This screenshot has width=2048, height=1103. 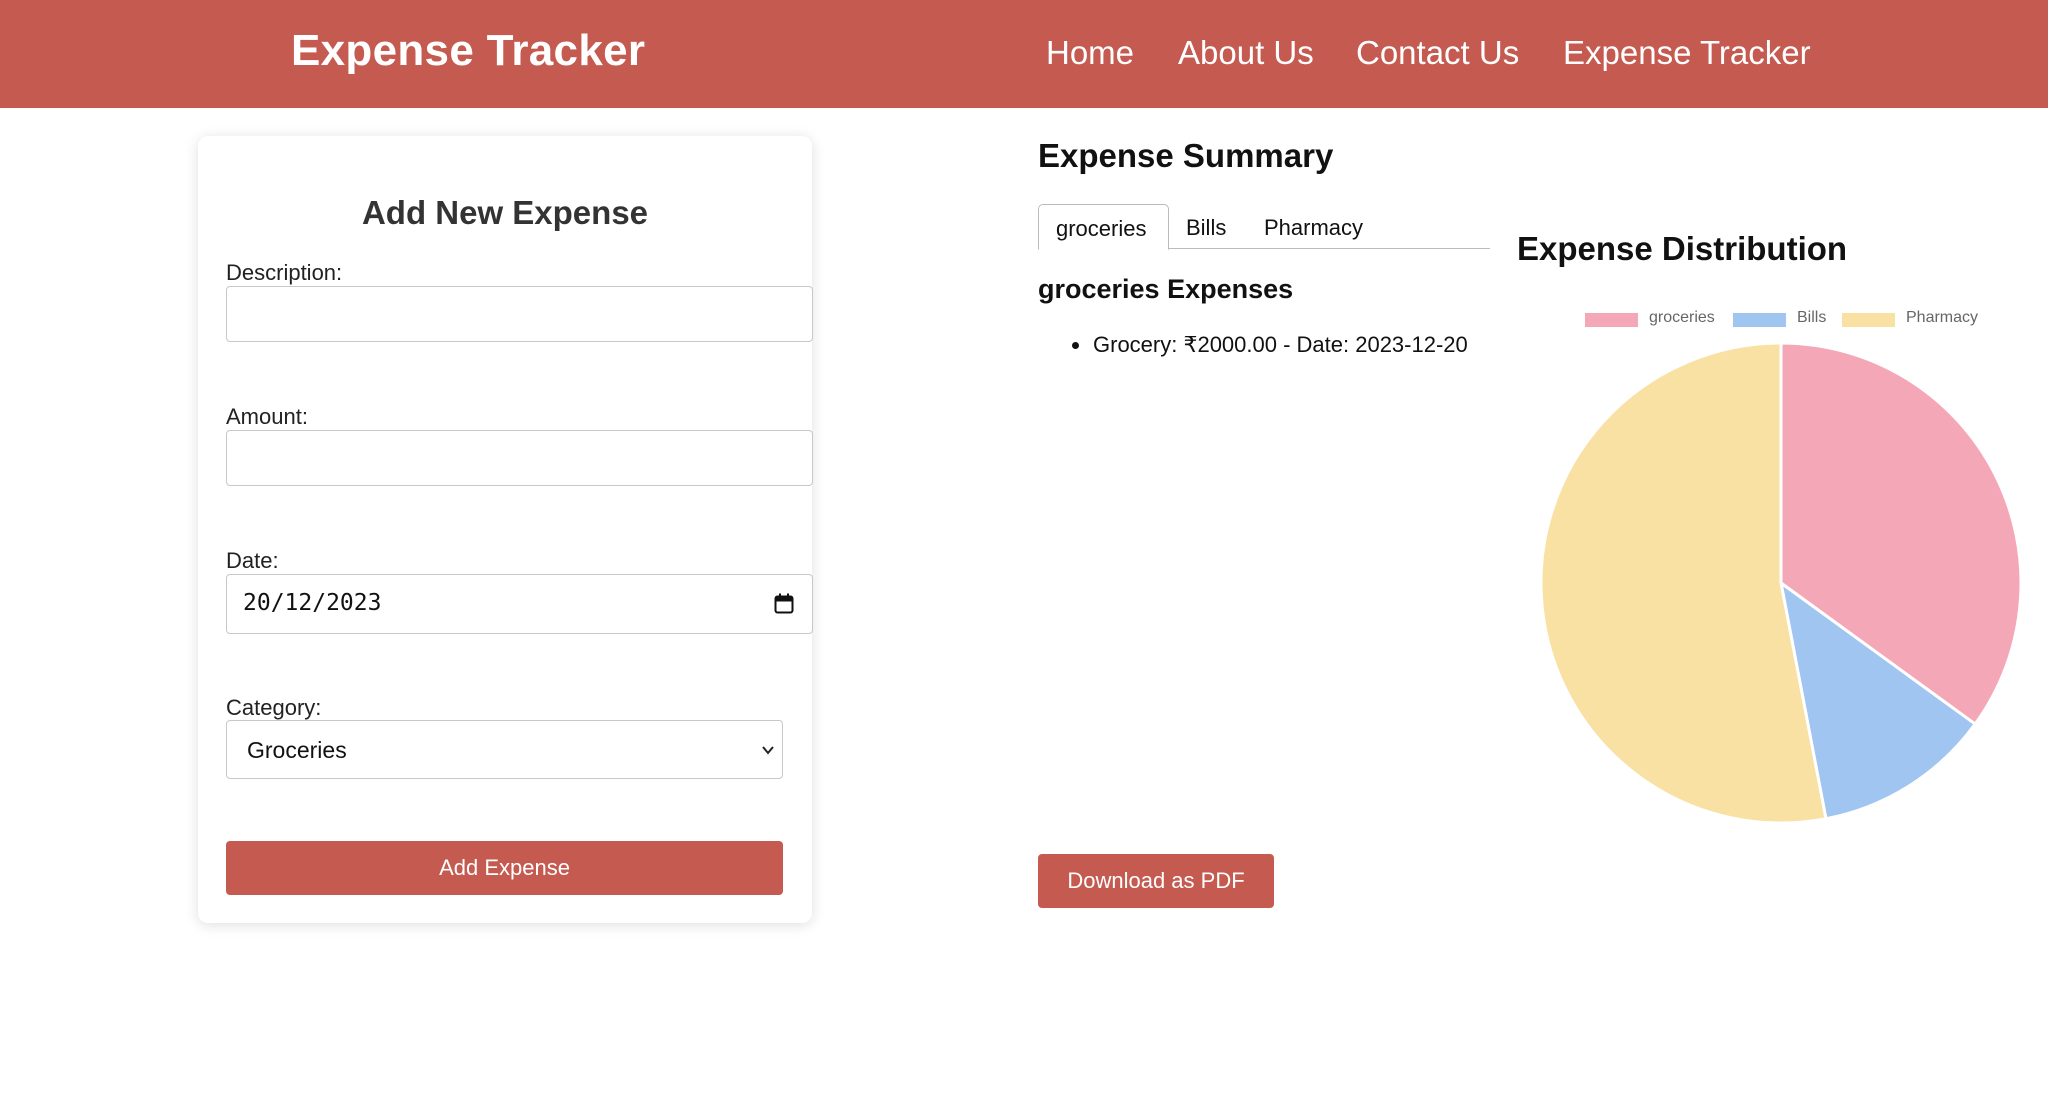 What do you see at coordinates (1682, 317) in the screenshot?
I see `legend-label-groceries: groceries` at bounding box center [1682, 317].